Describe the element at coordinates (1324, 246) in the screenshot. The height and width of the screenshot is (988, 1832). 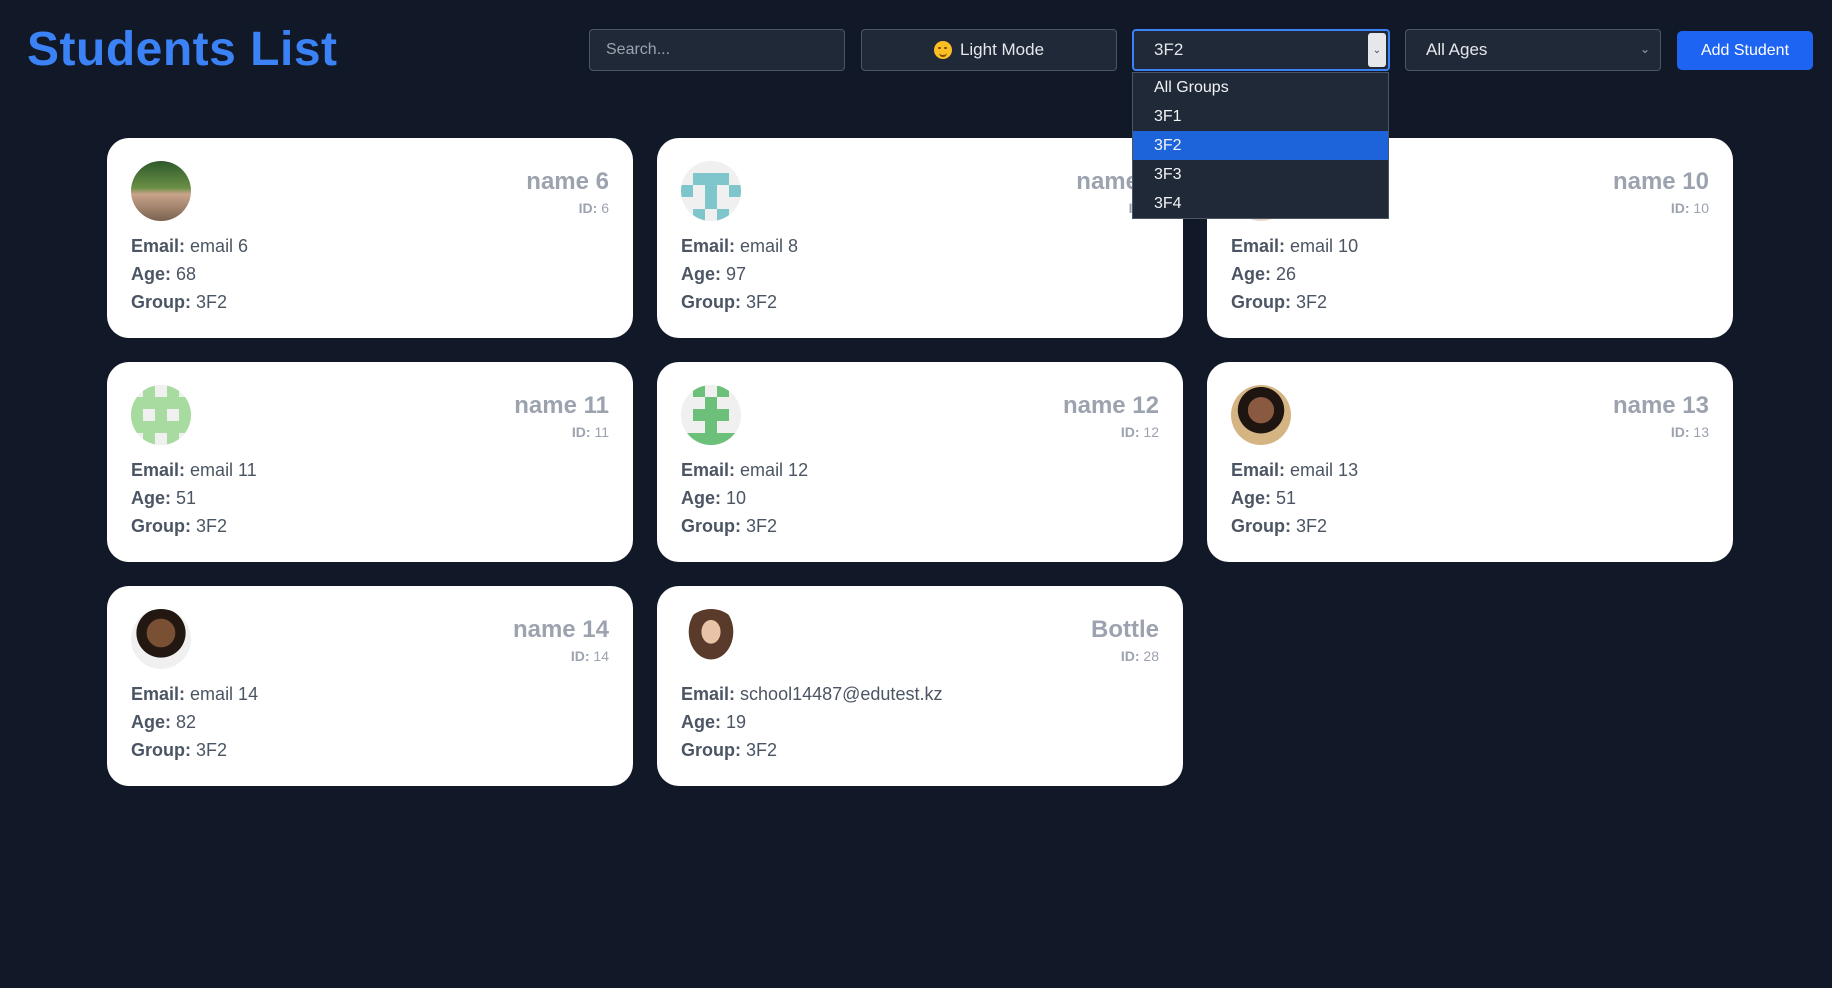
I see `email-value: email 10` at that location.